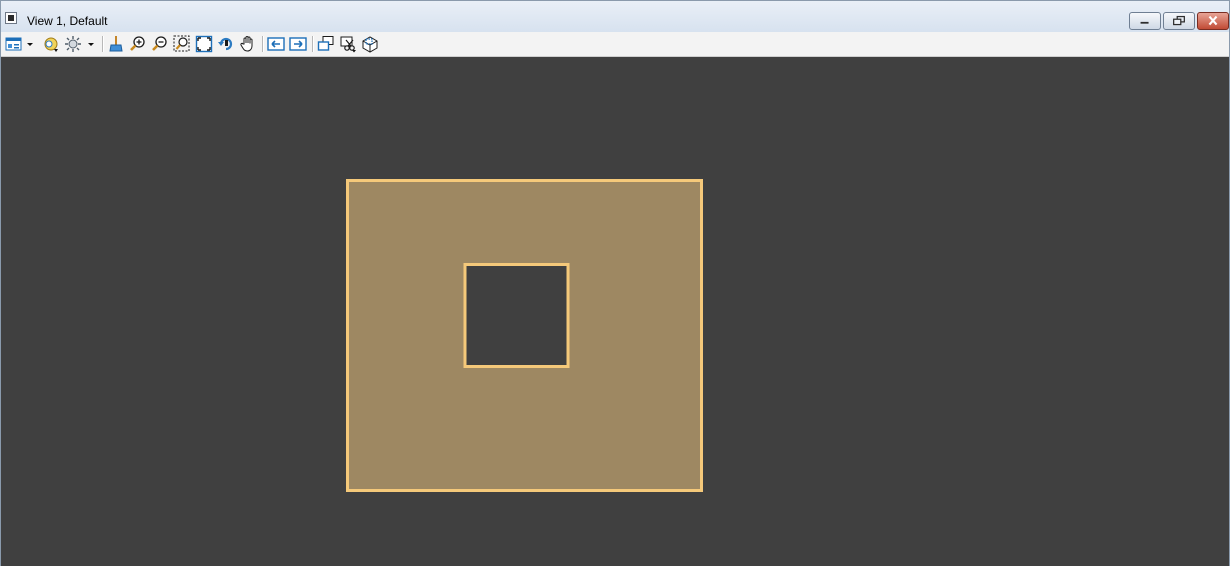  I want to click on update-view-icon, so click(116, 44).